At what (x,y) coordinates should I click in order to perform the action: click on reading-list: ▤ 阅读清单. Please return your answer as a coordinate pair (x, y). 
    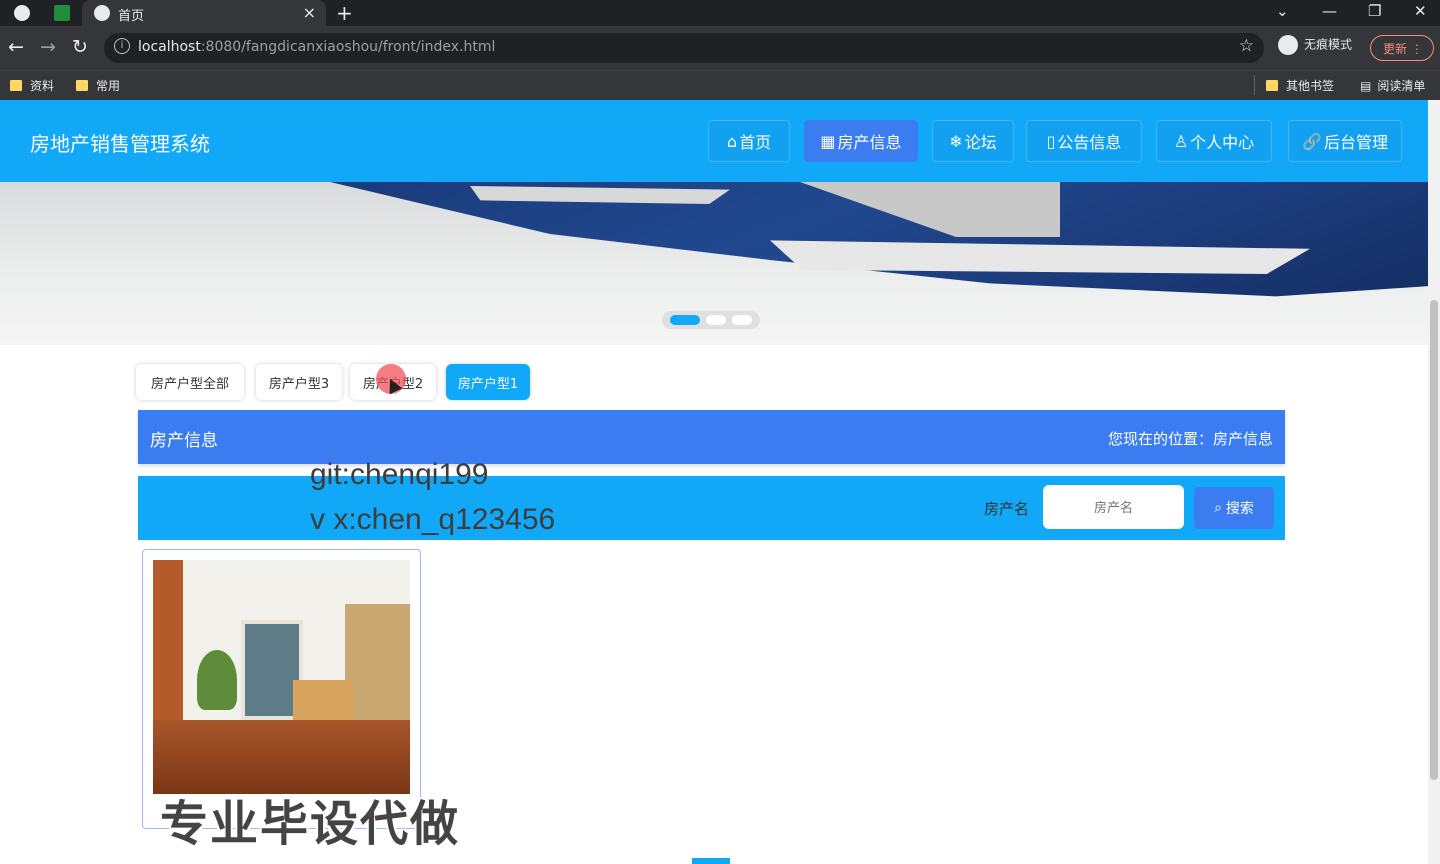
    Looking at the image, I should click on (1392, 85).